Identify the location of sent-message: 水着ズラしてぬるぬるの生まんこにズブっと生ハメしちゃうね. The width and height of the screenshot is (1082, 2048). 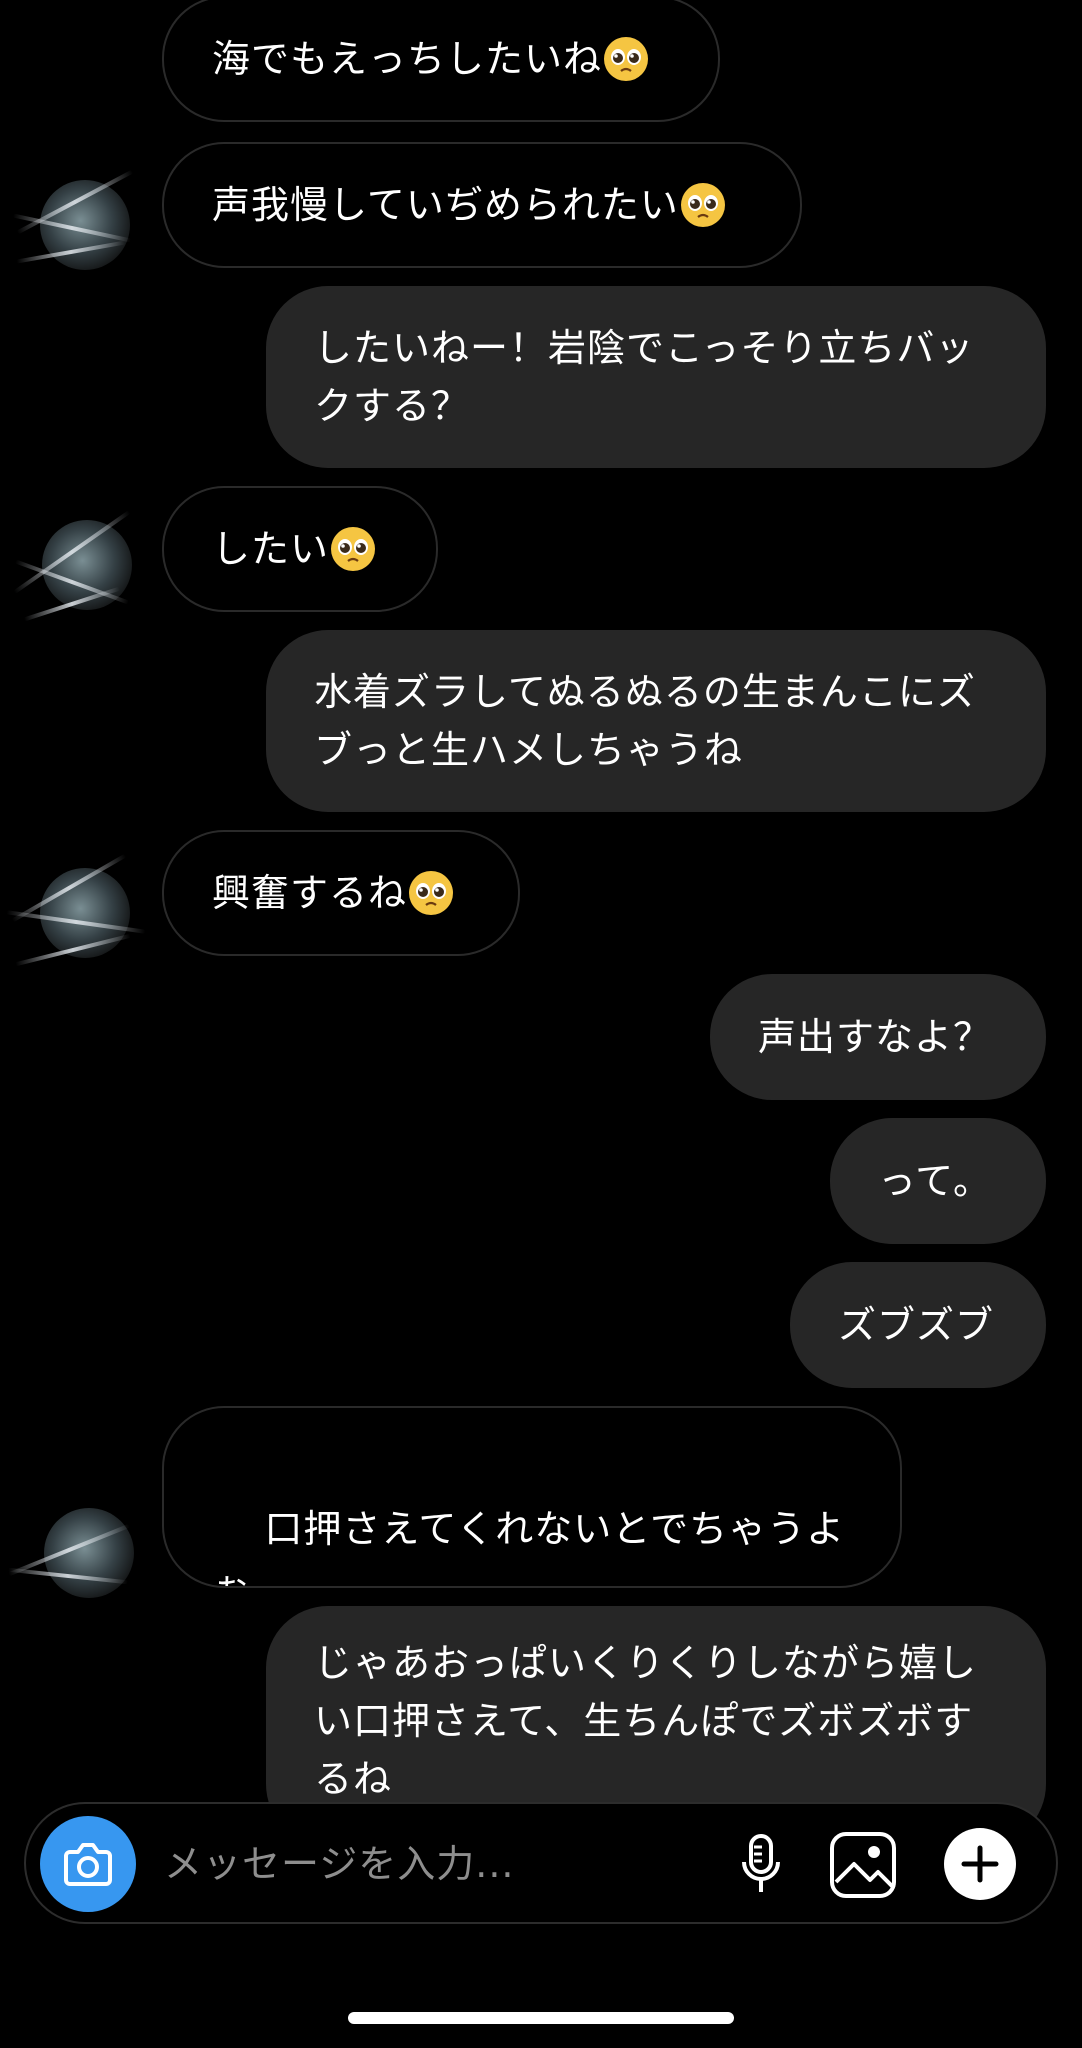
(656, 721).